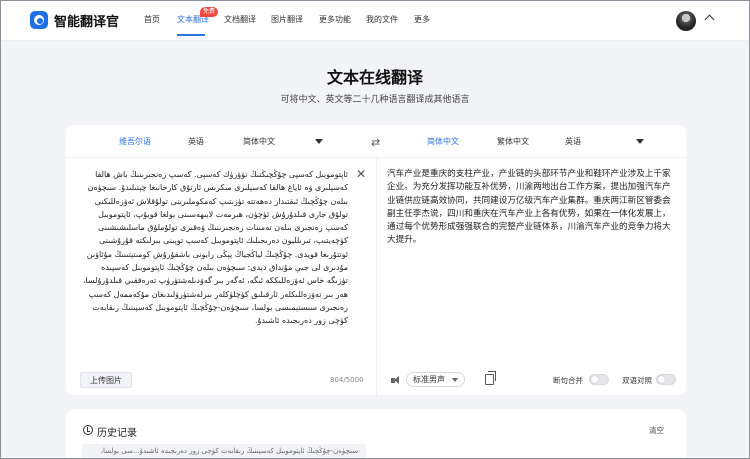 This screenshot has width=750, height=459. What do you see at coordinates (335, 19) in the screenshot?
I see `nav-item-more-features: 更多功能` at bounding box center [335, 19].